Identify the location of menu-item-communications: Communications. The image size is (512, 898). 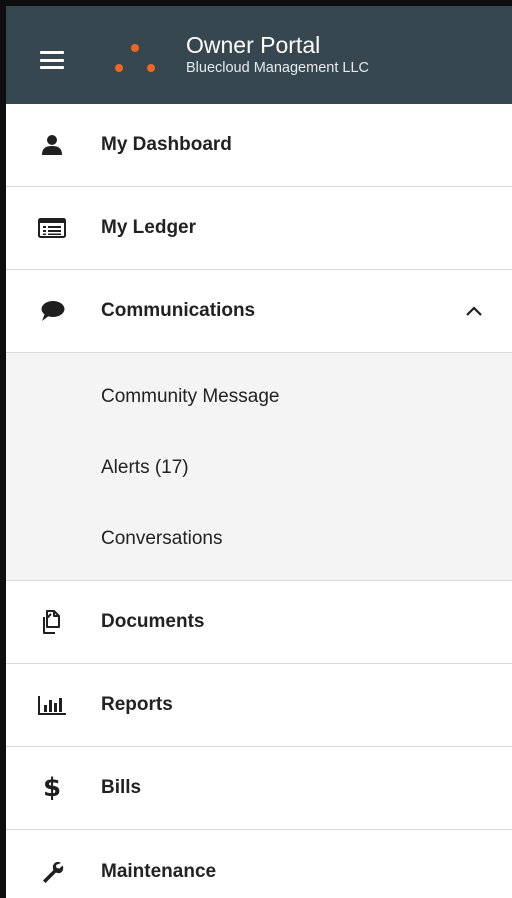
(259, 311).